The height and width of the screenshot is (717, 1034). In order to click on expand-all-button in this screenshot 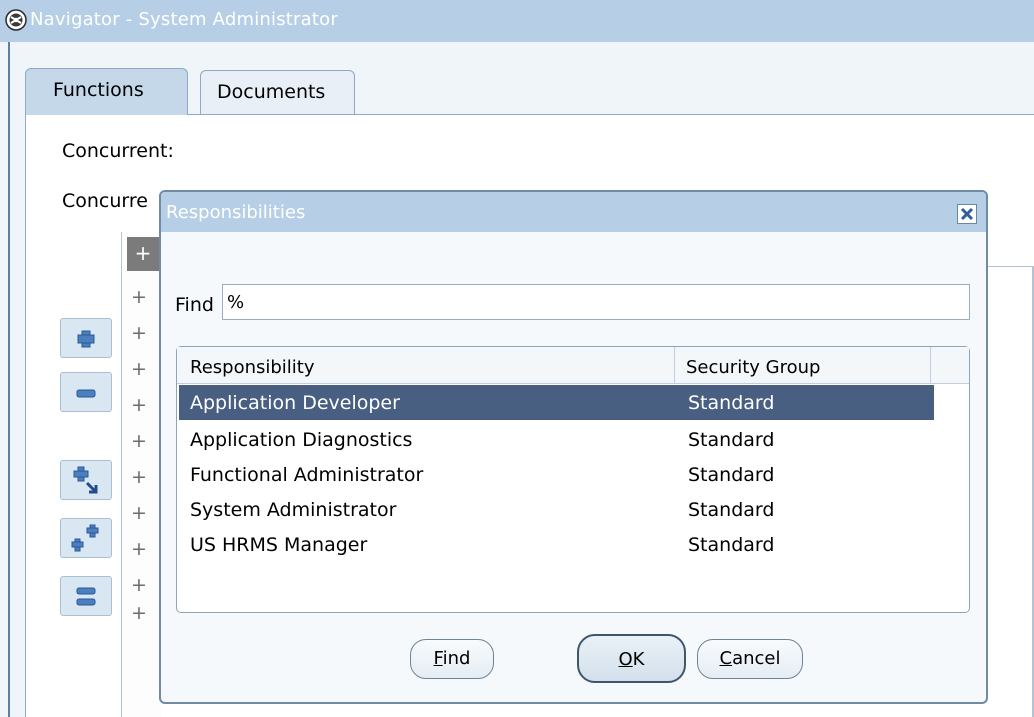, I will do `click(86, 538)`.